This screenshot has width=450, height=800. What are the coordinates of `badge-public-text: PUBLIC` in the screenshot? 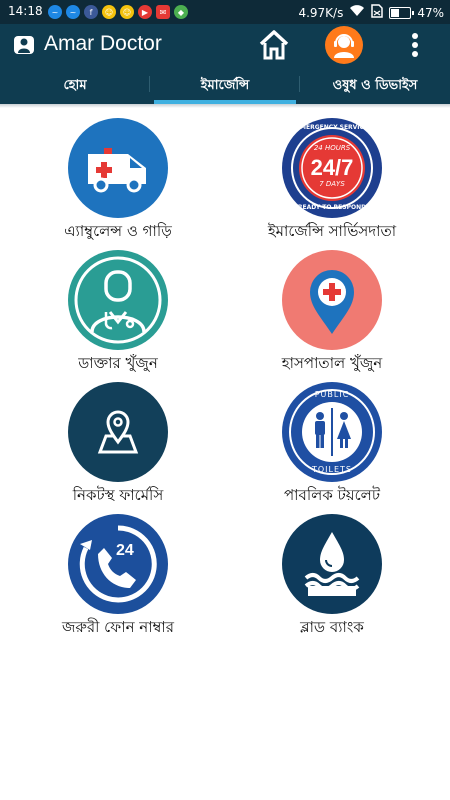 It's located at (332, 394).